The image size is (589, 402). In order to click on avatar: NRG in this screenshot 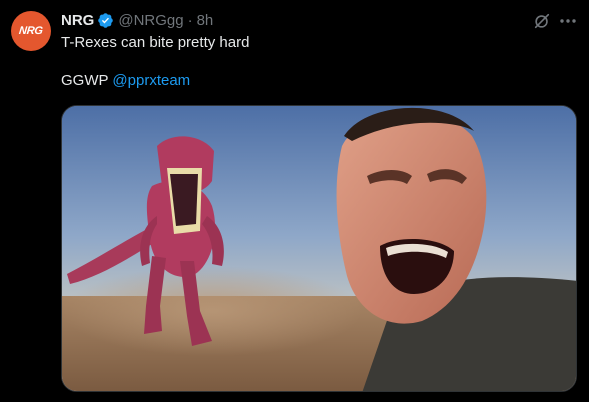, I will do `click(31, 31)`.